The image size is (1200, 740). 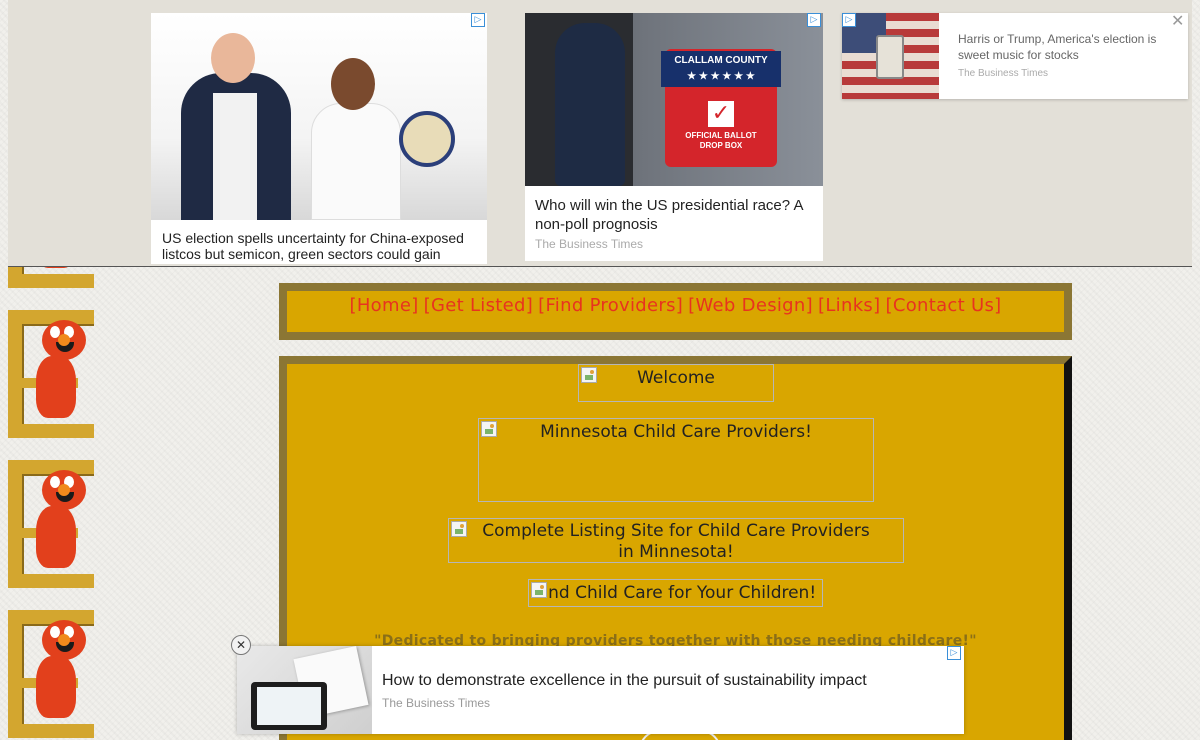 I want to click on find-child-care-image-alt: Find Child Care for Your Children!, so click(x=675, y=593).